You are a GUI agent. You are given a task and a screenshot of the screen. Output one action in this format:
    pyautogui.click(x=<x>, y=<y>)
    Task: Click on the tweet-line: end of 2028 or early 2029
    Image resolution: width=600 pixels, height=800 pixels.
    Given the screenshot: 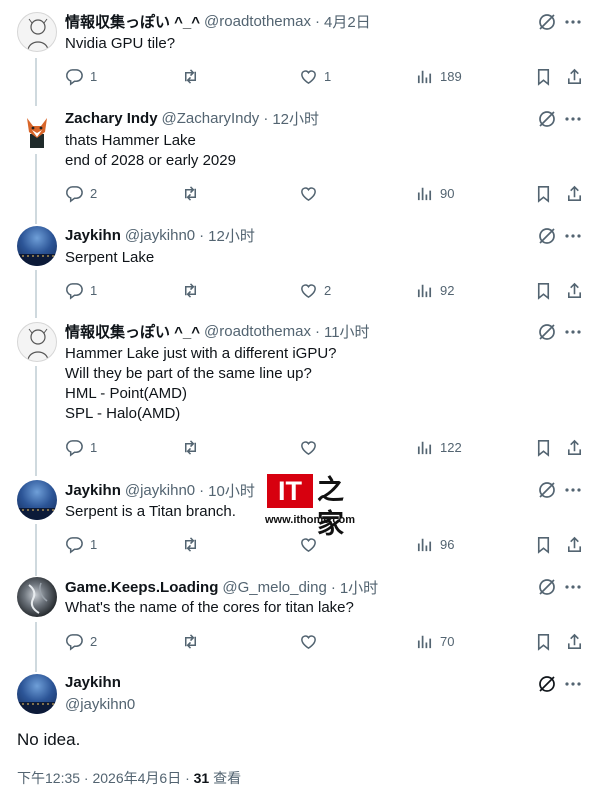 What is the action you would take?
    pyautogui.click(x=150, y=160)
    